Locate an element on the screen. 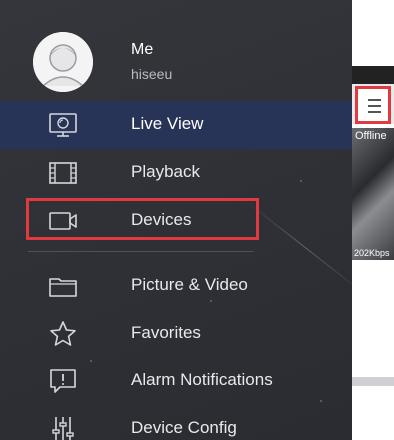  avatar is located at coordinates (63, 62).